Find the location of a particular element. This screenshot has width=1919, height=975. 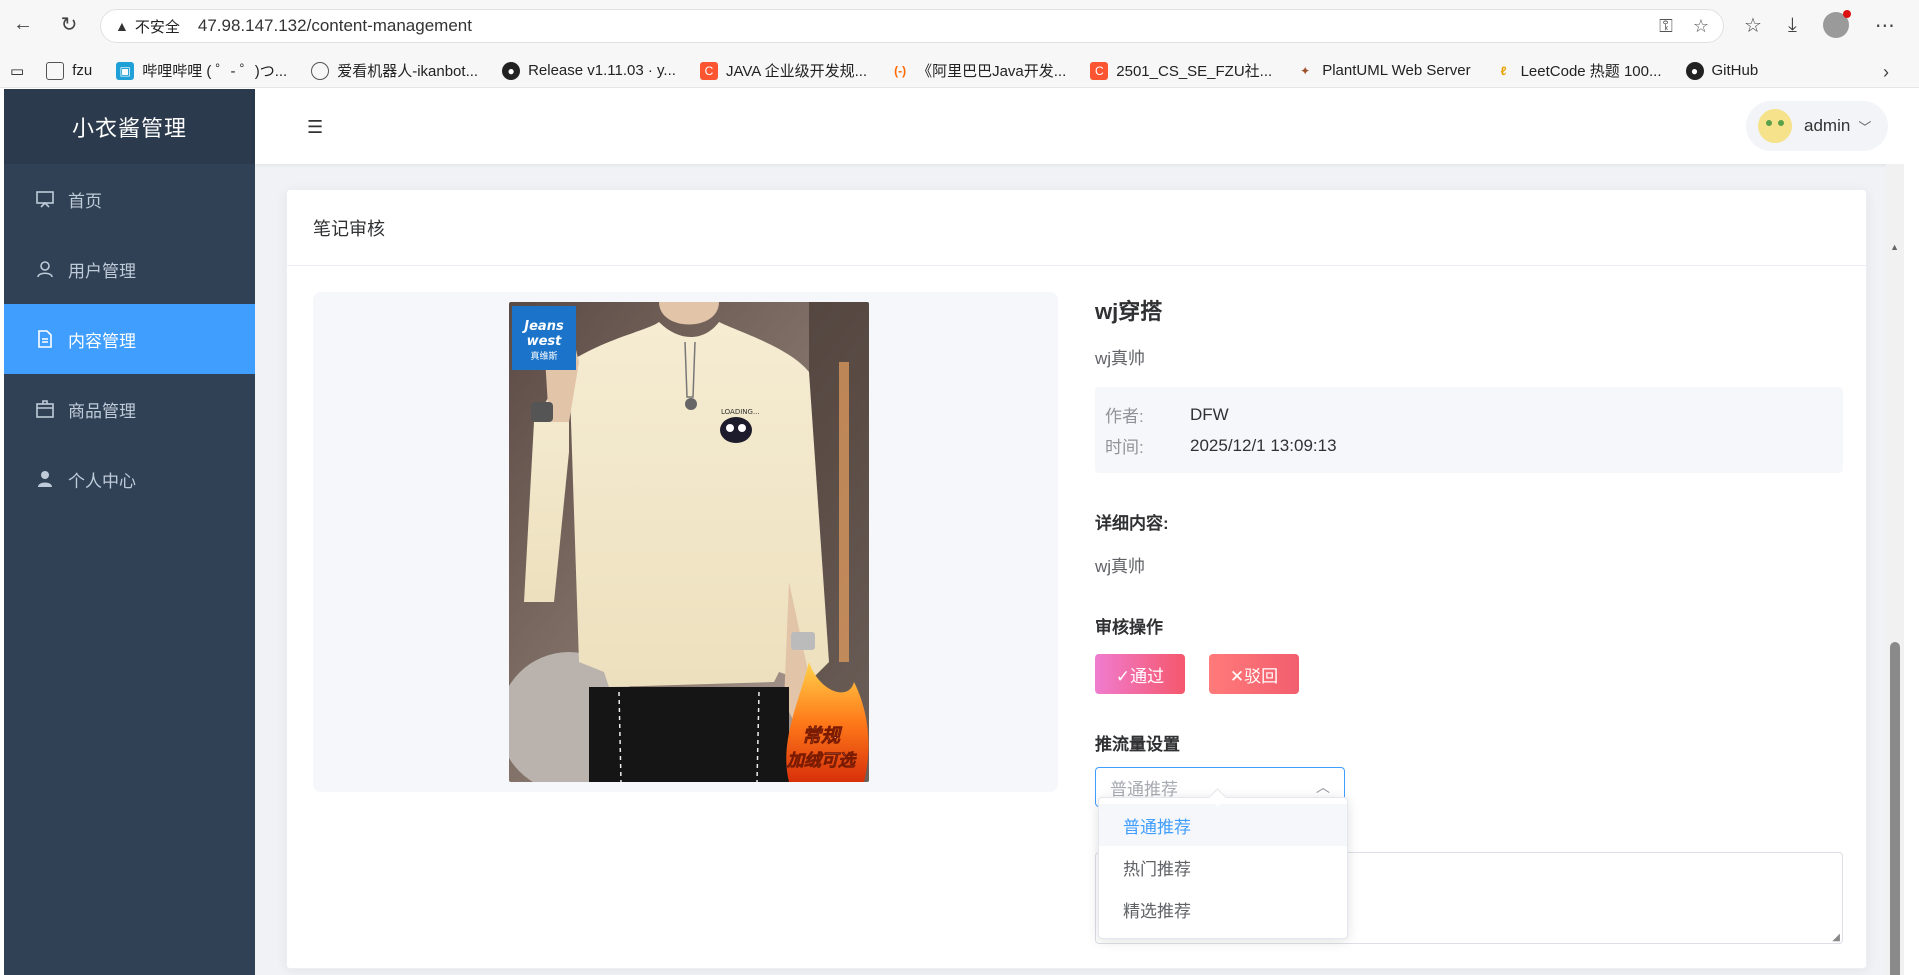

box-icon is located at coordinates (45, 409).